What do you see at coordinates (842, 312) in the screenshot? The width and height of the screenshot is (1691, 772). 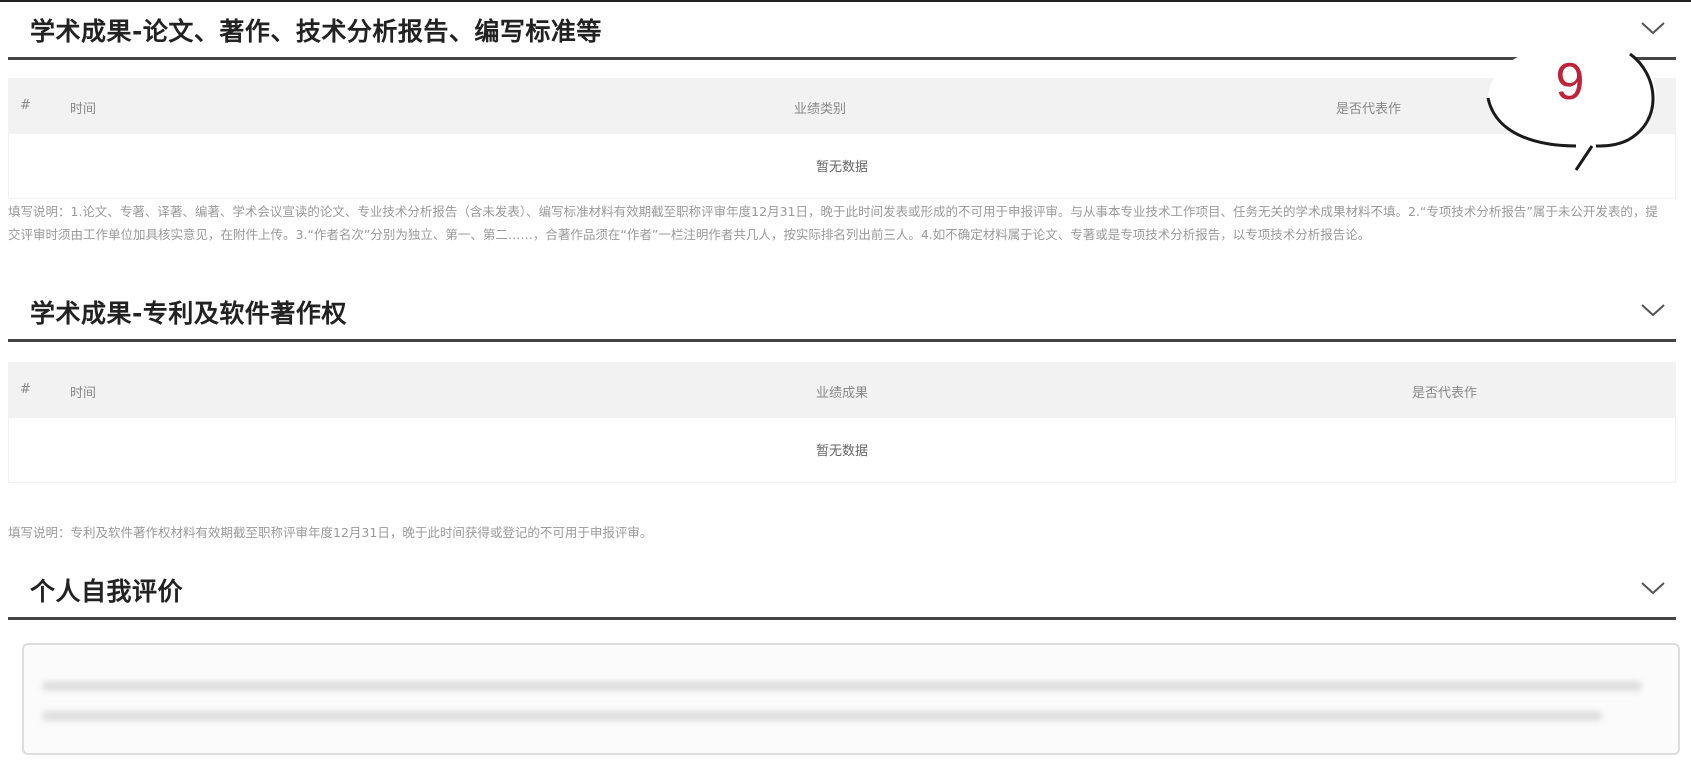 I see `section-header-patents: 学术成果-专利及软件著作权` at bounding box center [842, 312].